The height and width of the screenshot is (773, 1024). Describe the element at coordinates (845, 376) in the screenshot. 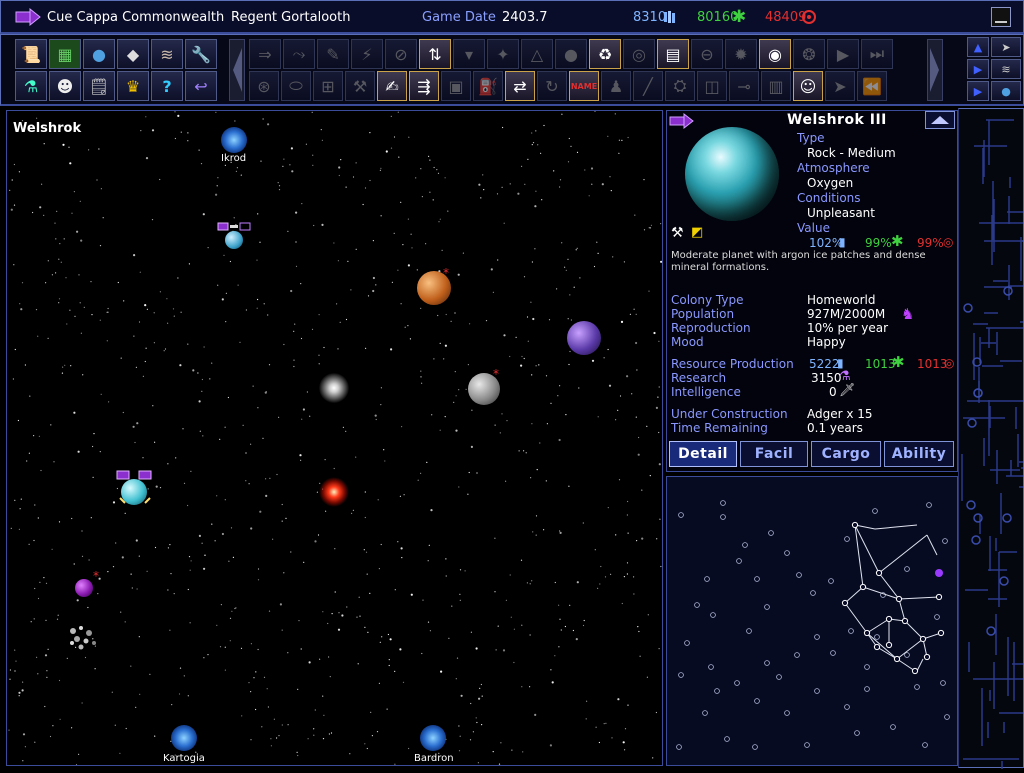

I see `research-flask-icon: ⚗` at that location.